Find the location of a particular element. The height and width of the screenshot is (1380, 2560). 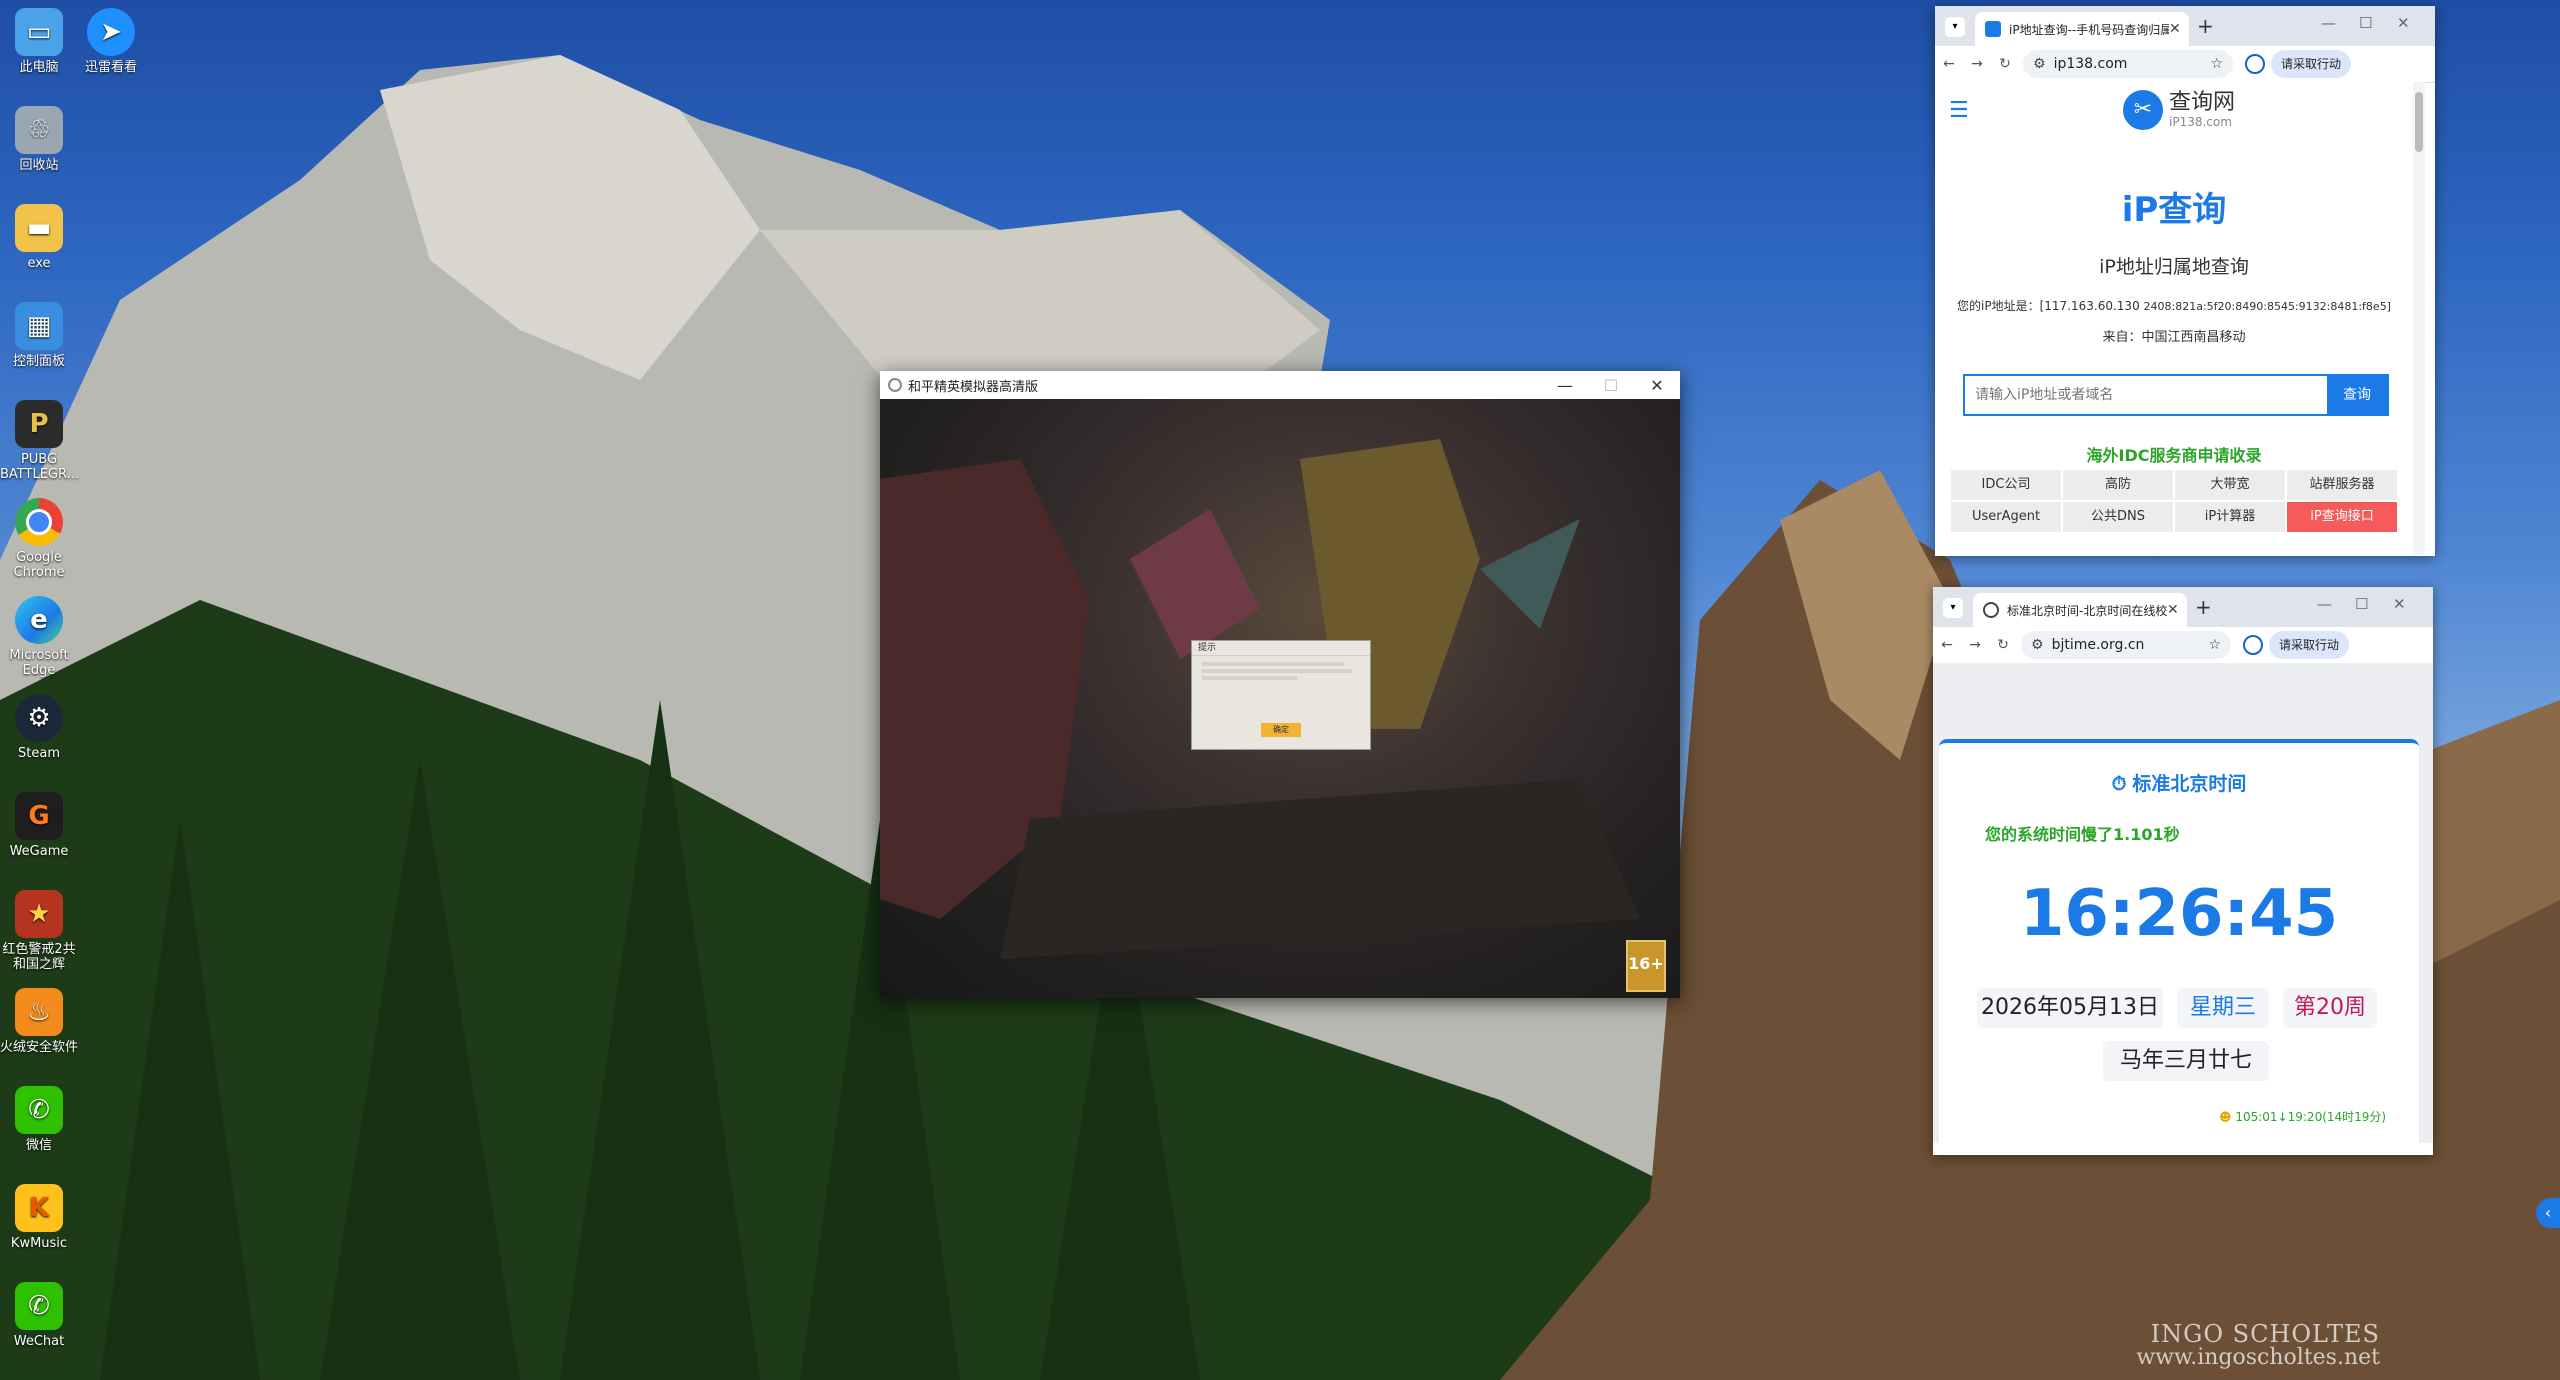

desktop-icon-wegame: G WeGame is located at coordinates (39, 825).